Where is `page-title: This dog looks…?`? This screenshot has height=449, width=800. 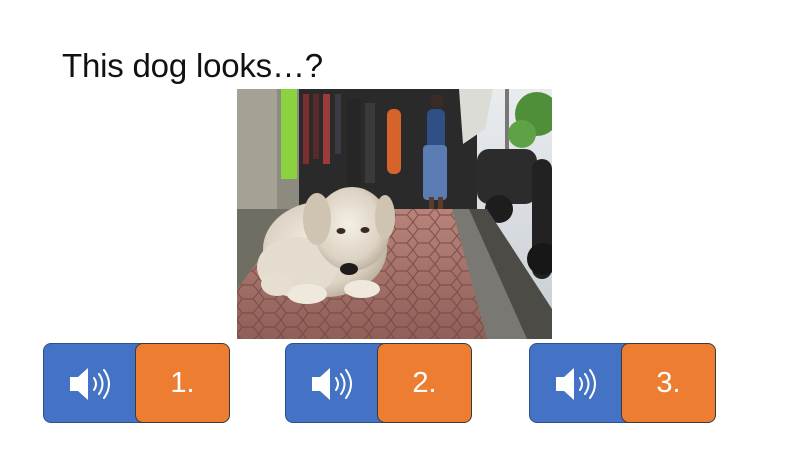 page-title: This dog looks…? is located at coordinates (192, 65).